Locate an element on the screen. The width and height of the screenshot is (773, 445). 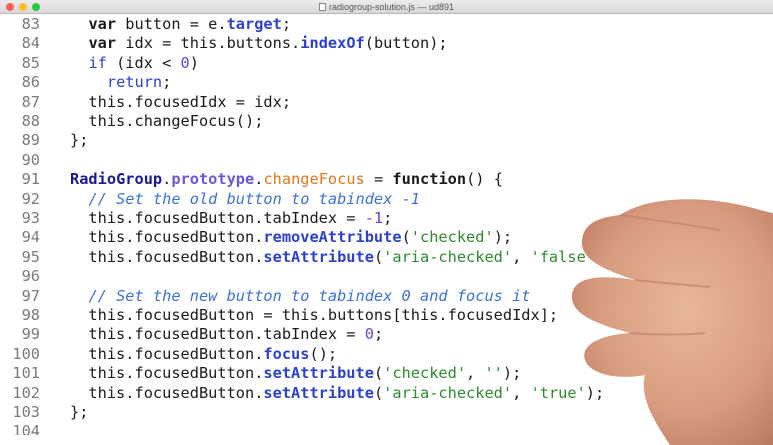
code-token: () { is located at coordinates (484, 179).